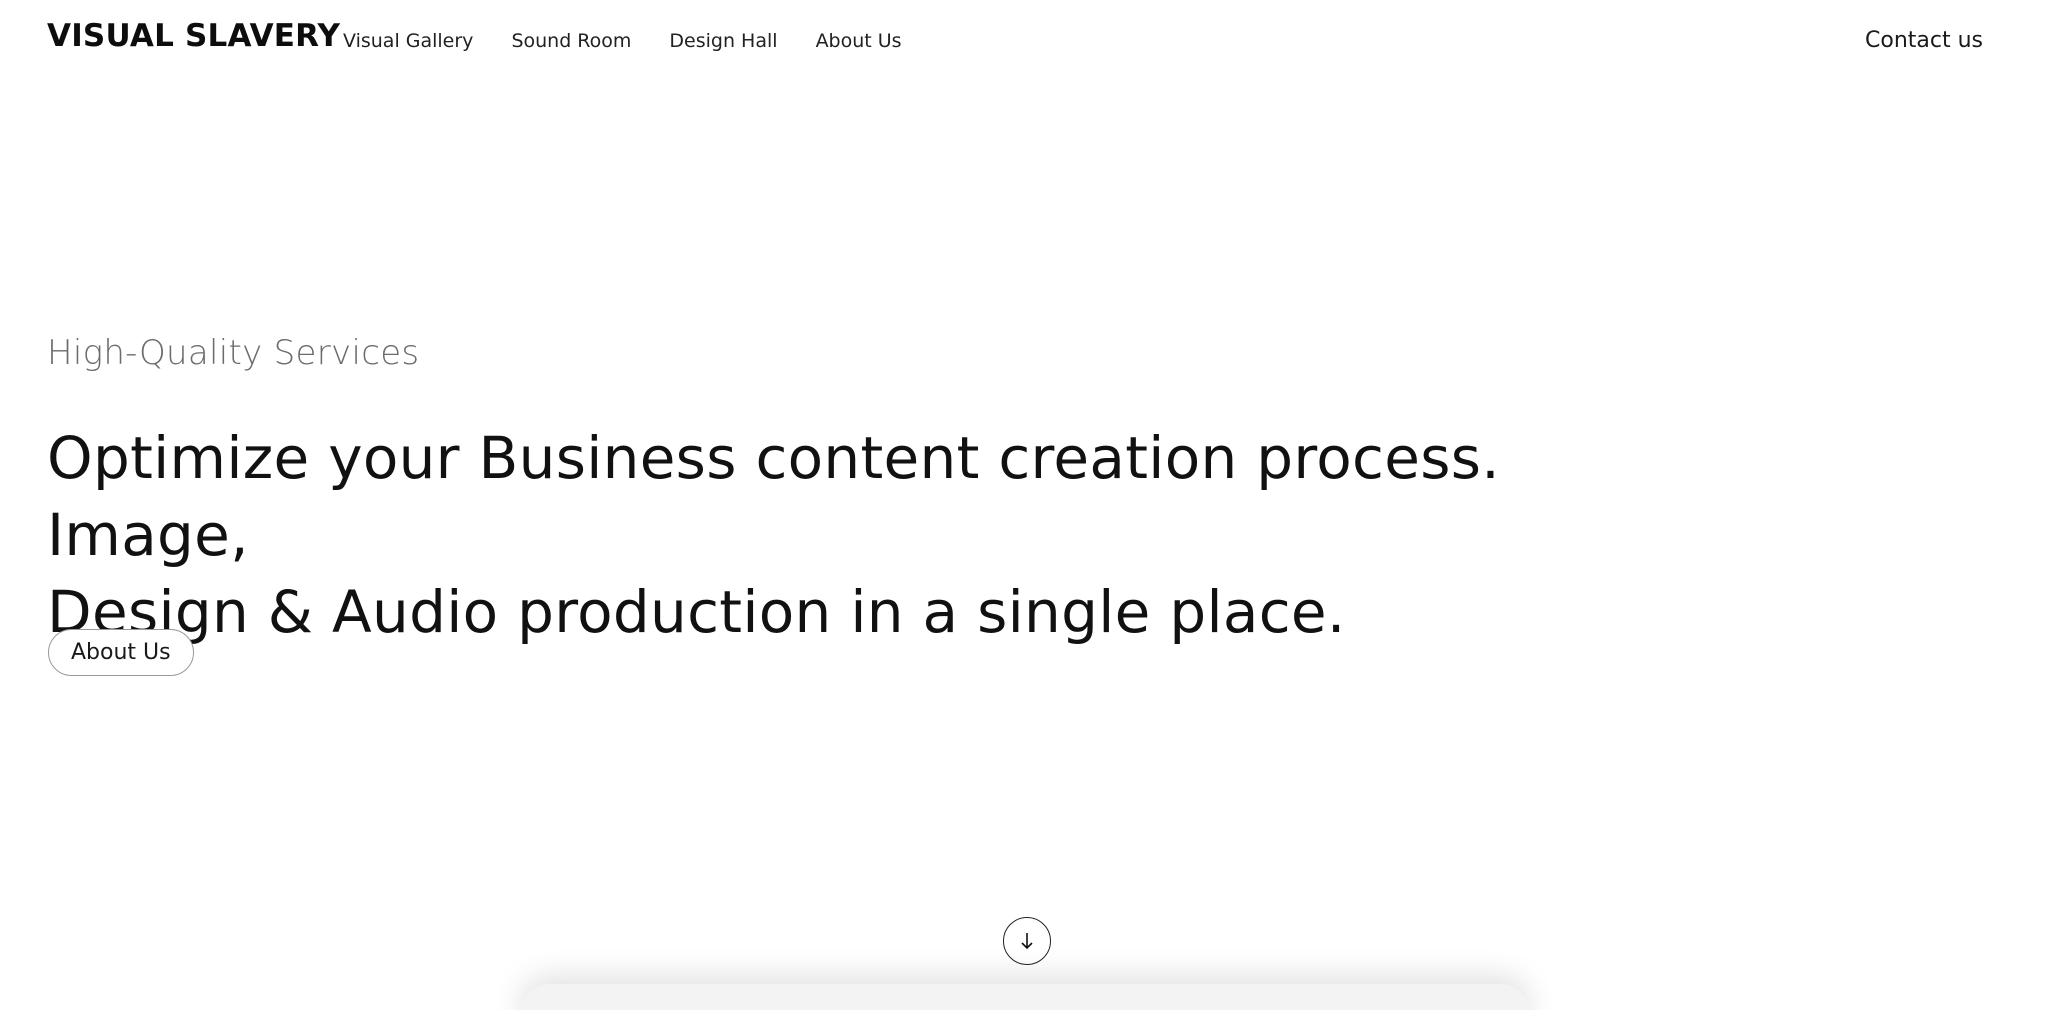 The width and height of the screenshot is (2048, 1010). I want to click on arrow-down-icon, so click(1027, 941).